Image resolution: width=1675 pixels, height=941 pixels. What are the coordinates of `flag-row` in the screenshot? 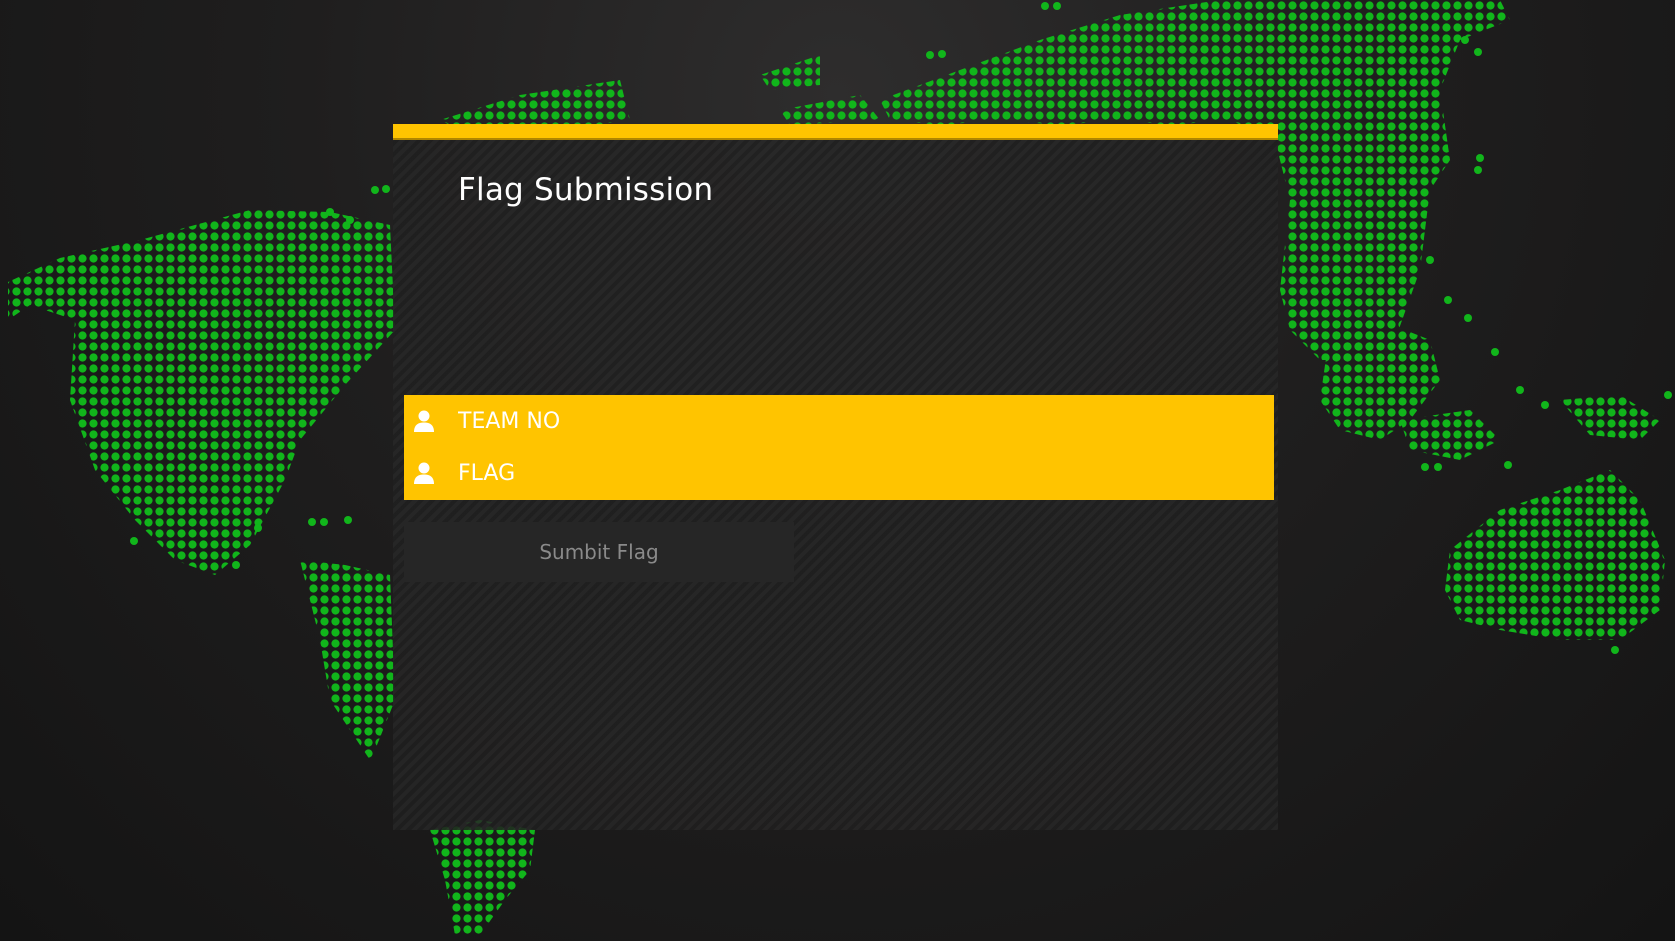 It's located at (839, 473).